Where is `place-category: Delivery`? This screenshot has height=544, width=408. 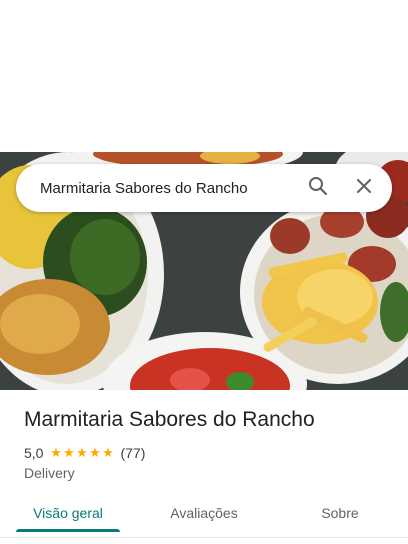
place-category: Delivery is located at coordinates (49, 473).